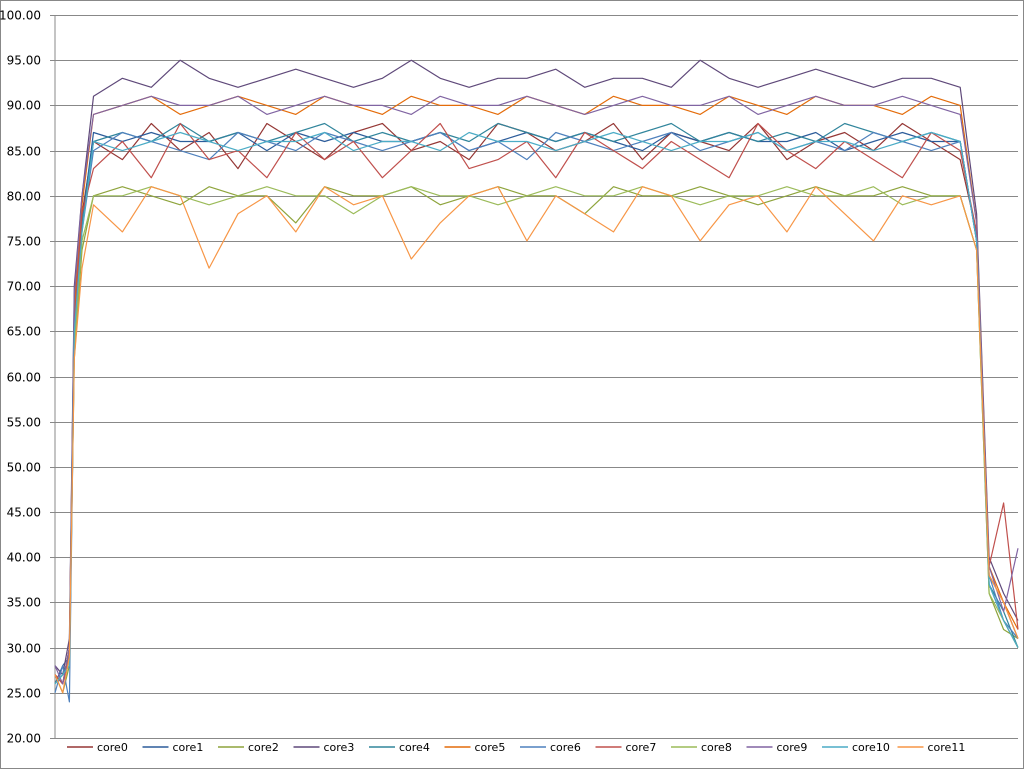 The width and height of the screenshot is (1024, 769). What do you see at coordinates (24, 694) in the screenshot?
I see `y-tick-label: 25.00` at bounding box center [24, 694].